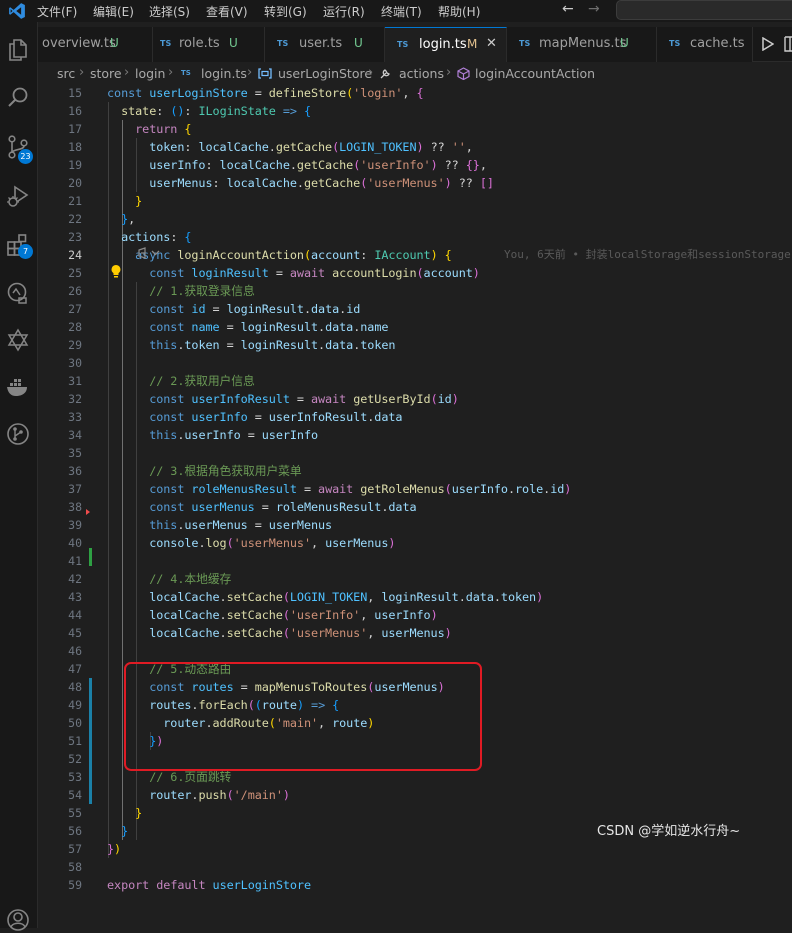 The height and width of the screenshot is (933, 792). I want to click on remote-explorer-icon, so click(18, 293).